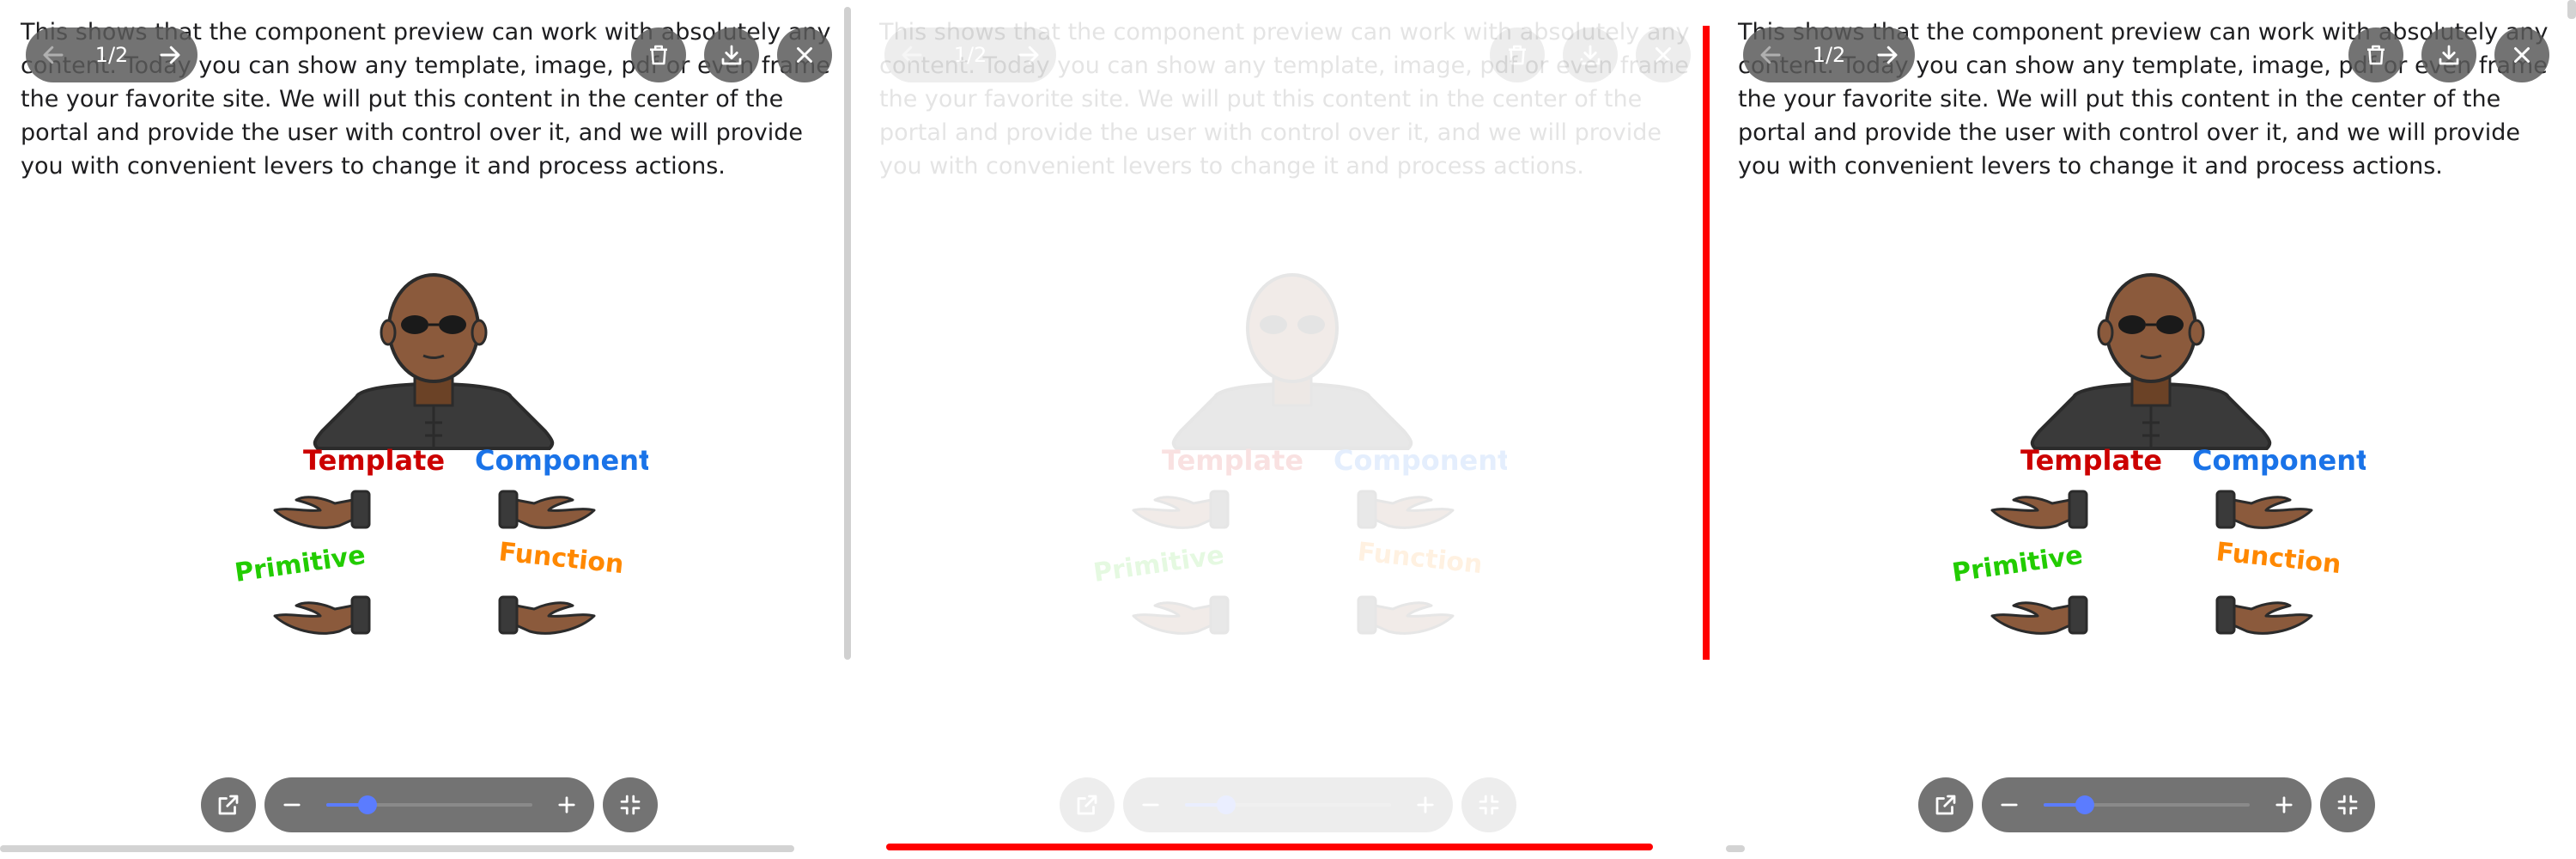 The width and height of the screenshot is (2576, 859). What do you see at coordinates (1269, 847) in the screenshot?
I see `horizontal-scrollbar-highlighted` at bounding box center [1269, 847].